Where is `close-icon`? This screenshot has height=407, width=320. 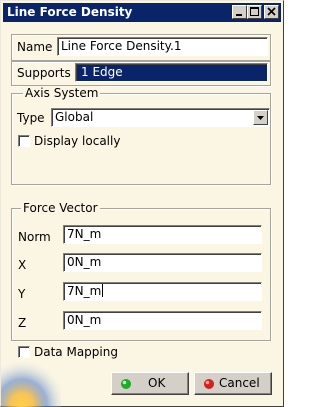
close-icon is located at coordinates (271, 11).